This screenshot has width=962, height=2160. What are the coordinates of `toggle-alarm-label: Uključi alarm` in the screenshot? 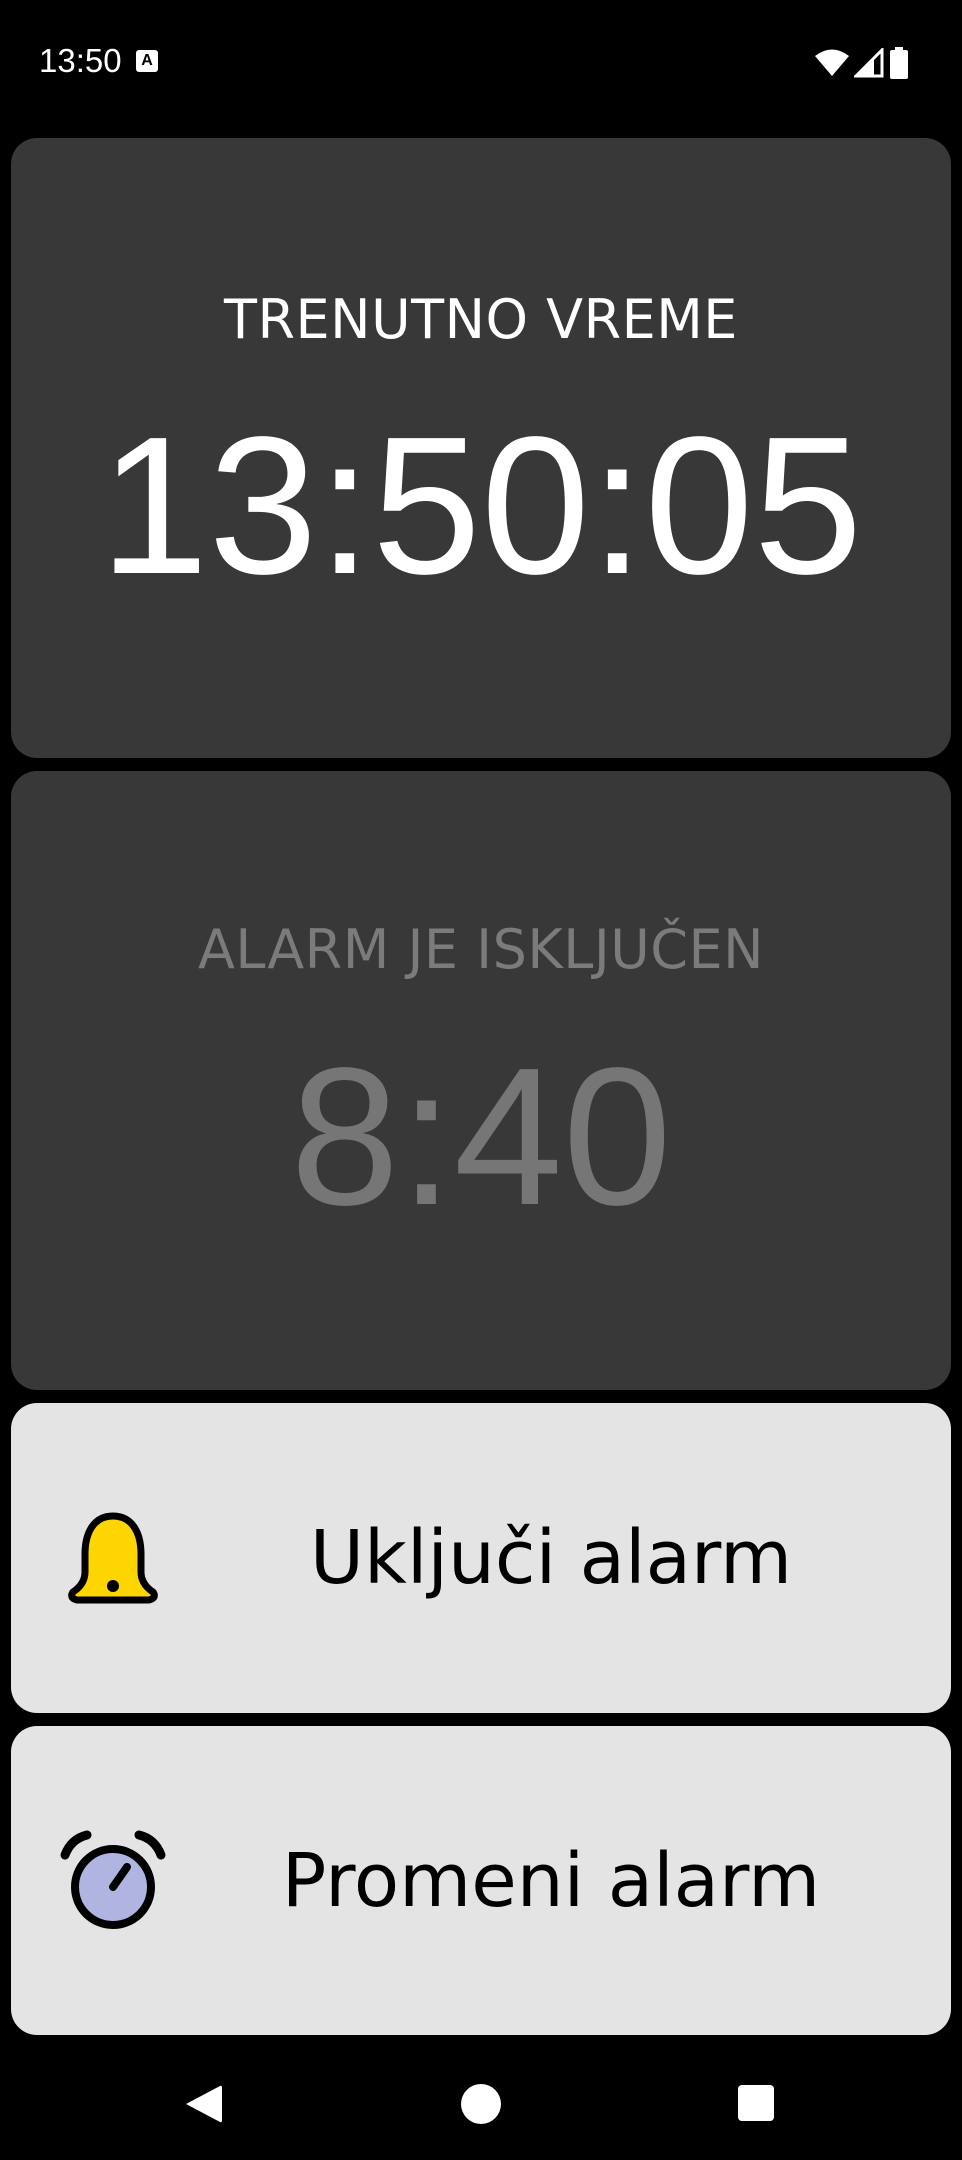 It's located at (551, 1558).